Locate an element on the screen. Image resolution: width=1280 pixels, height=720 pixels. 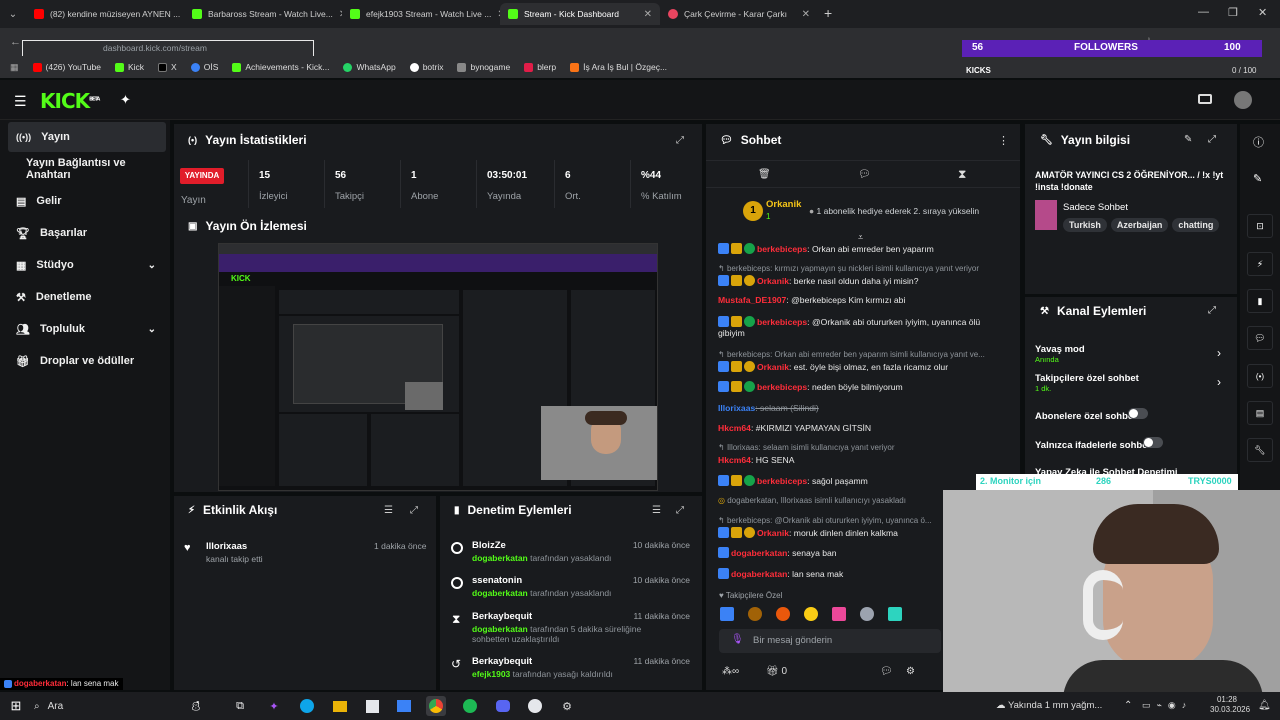
copilot-icon: ✦ is located at coordinates (274, 706).